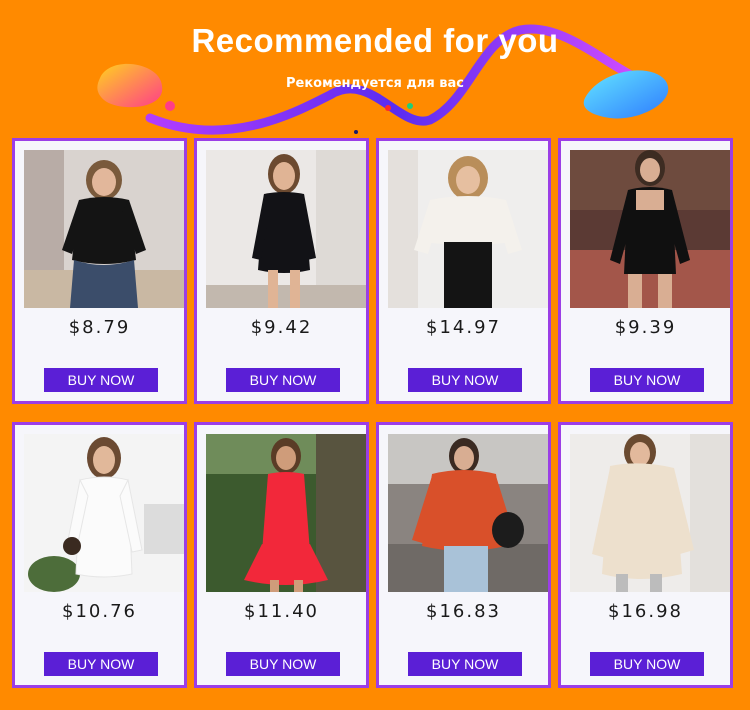 This screenshot has width=750, height=710. Describe the element at coordinates (281, 611) in the screenshot. I see `product-price: $11.40` at that location.